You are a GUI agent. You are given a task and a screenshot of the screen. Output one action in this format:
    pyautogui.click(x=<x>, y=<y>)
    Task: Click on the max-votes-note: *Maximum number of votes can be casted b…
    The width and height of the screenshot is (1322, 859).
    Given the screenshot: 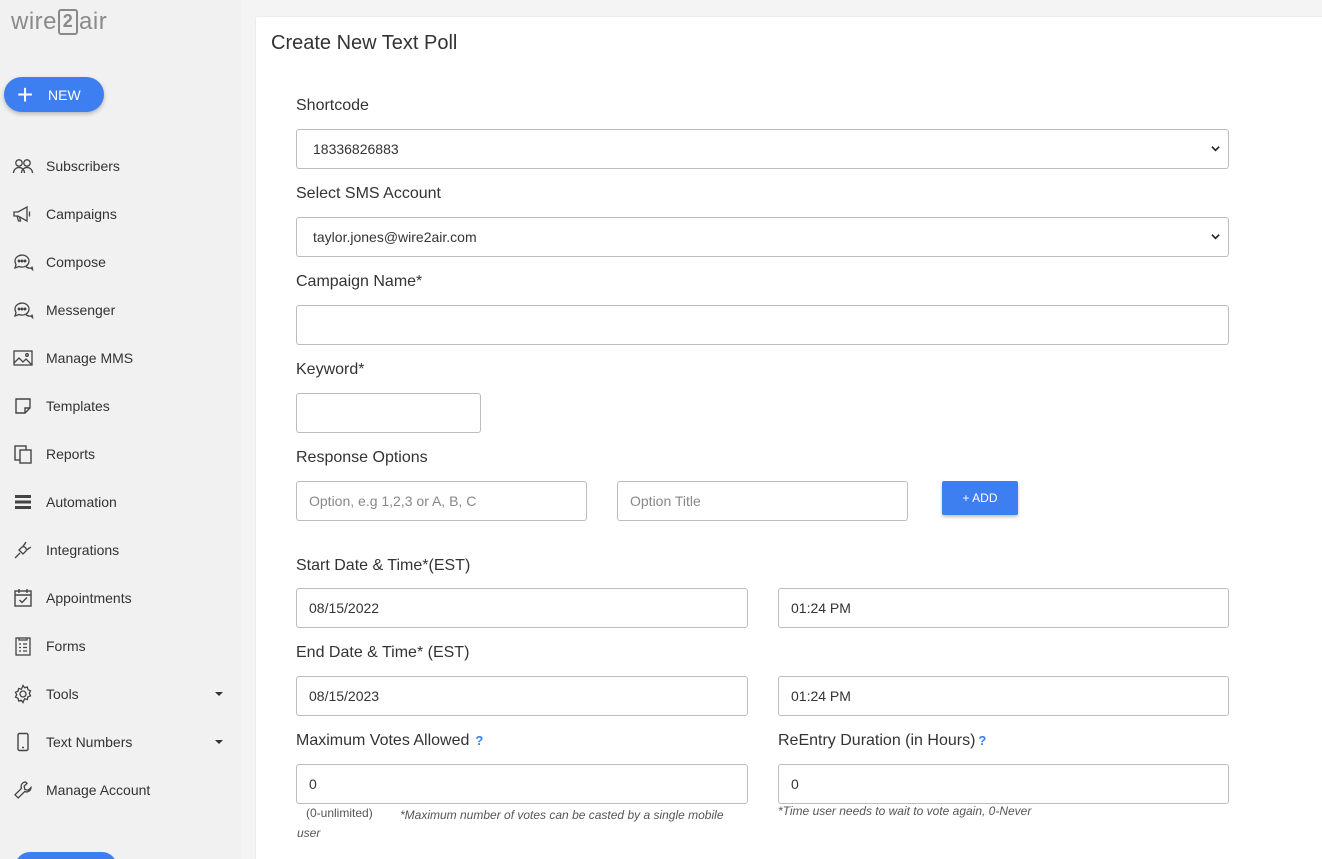 What is the action you would take?
    pyautogui.click(x=517, y=824)
    